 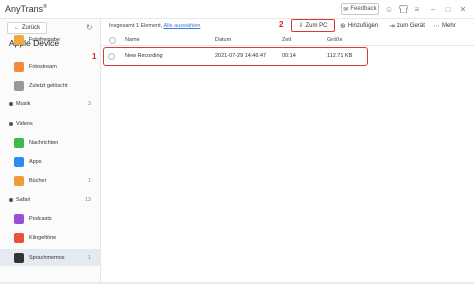 What do you see at coordinates (47, 257) in the screenshot?
I see `sidebar-item-label: Sprachmemos` at bounding box center [47, 257].